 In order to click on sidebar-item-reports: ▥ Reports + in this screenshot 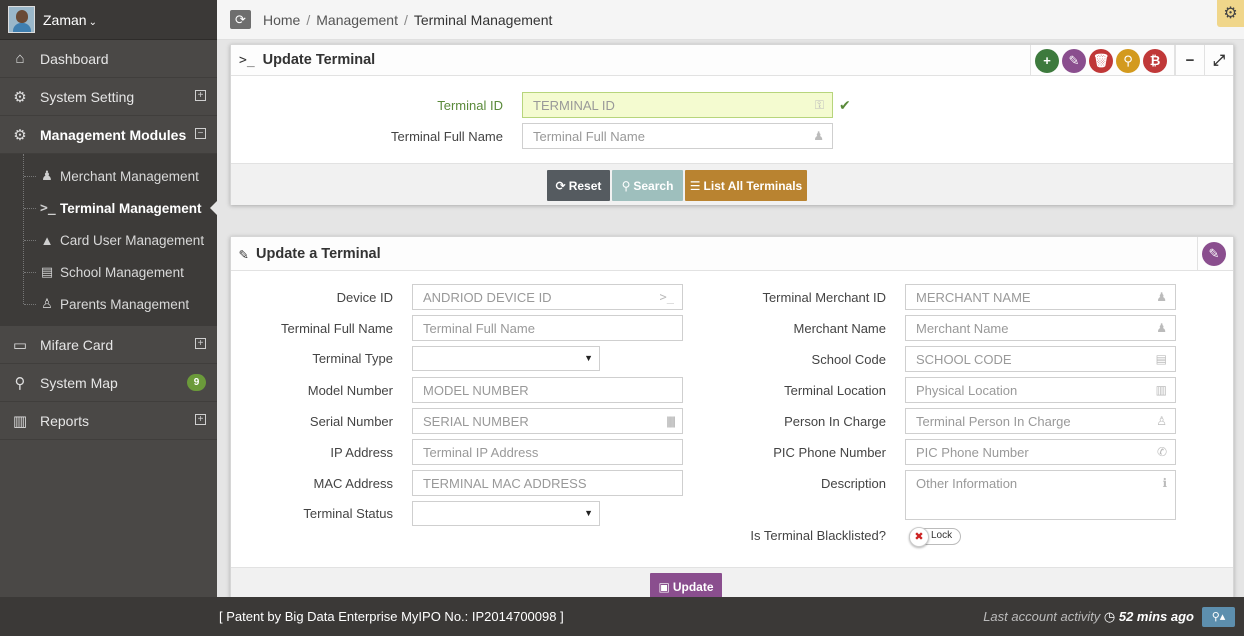, I will do `click(108, 421)`.